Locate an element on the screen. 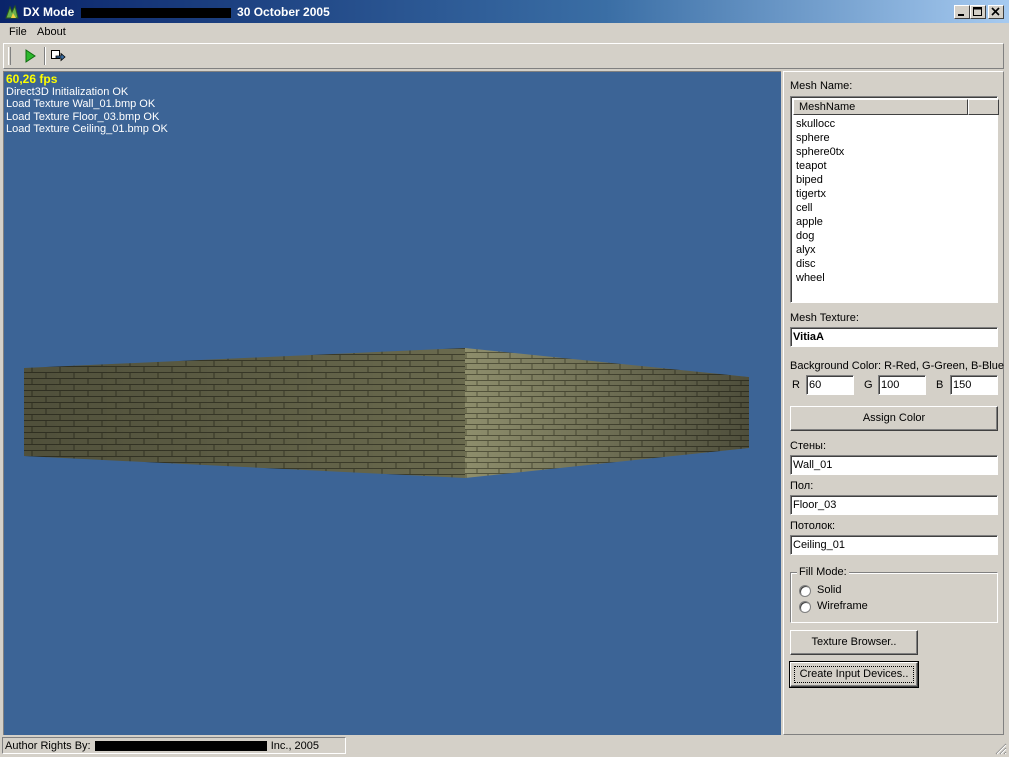  r-label: R is located at coordinates (796, 385).